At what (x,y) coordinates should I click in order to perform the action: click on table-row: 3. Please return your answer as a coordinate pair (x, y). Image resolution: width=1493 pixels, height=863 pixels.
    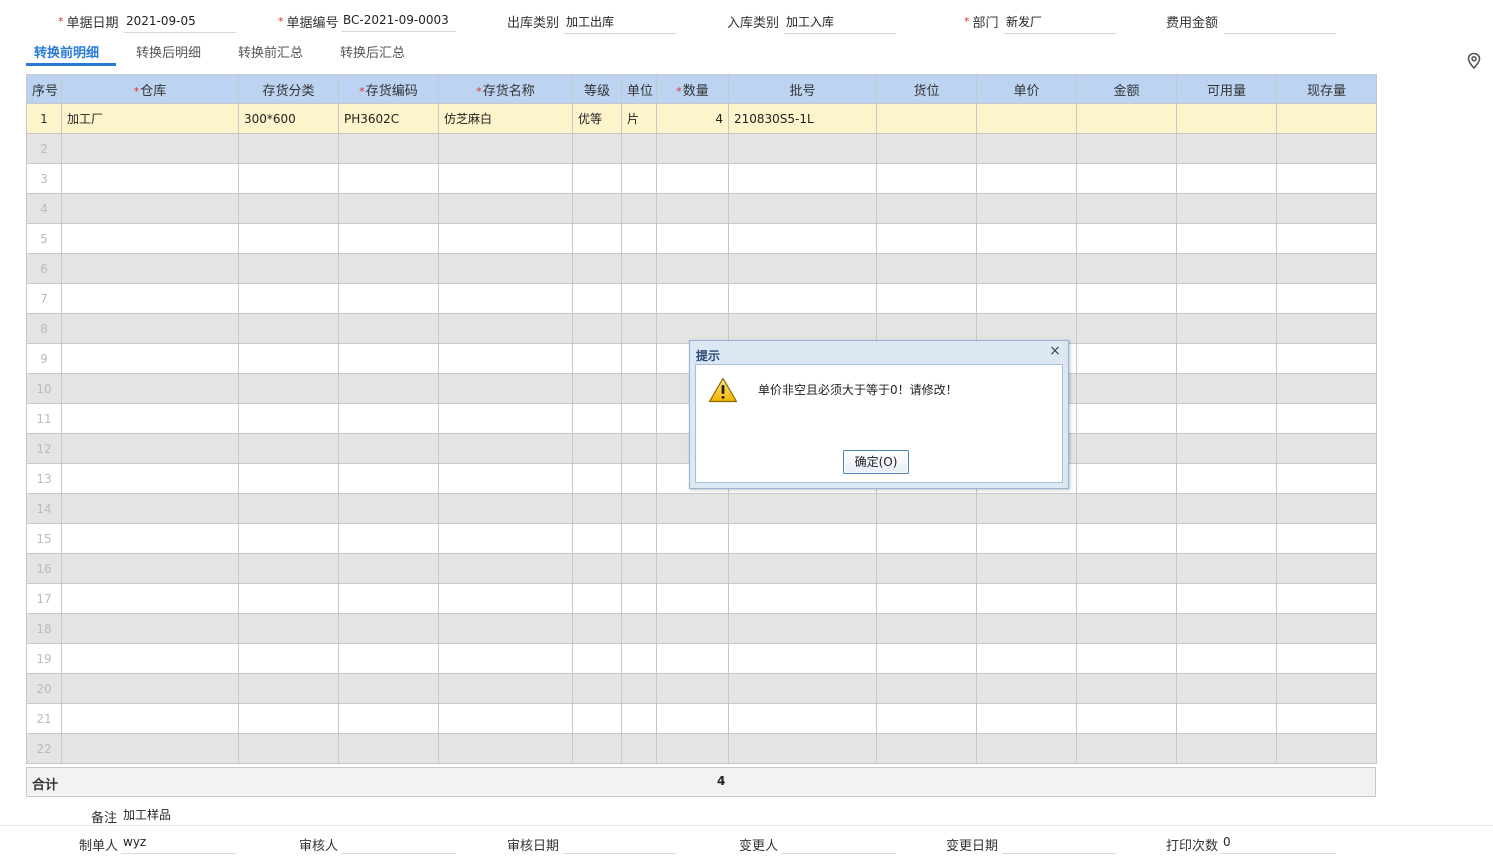
    Looking at the image, I should click on (701, 178).